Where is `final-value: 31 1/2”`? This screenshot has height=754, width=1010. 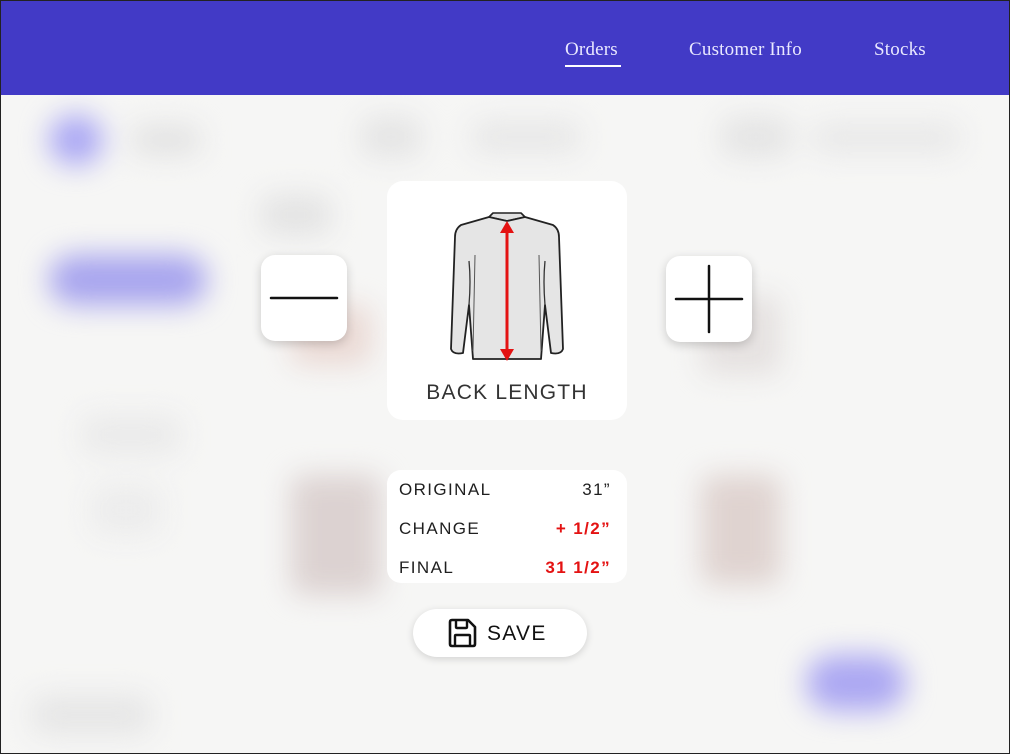
final-value: 31 1/2” is located at coordinates (578, 567).